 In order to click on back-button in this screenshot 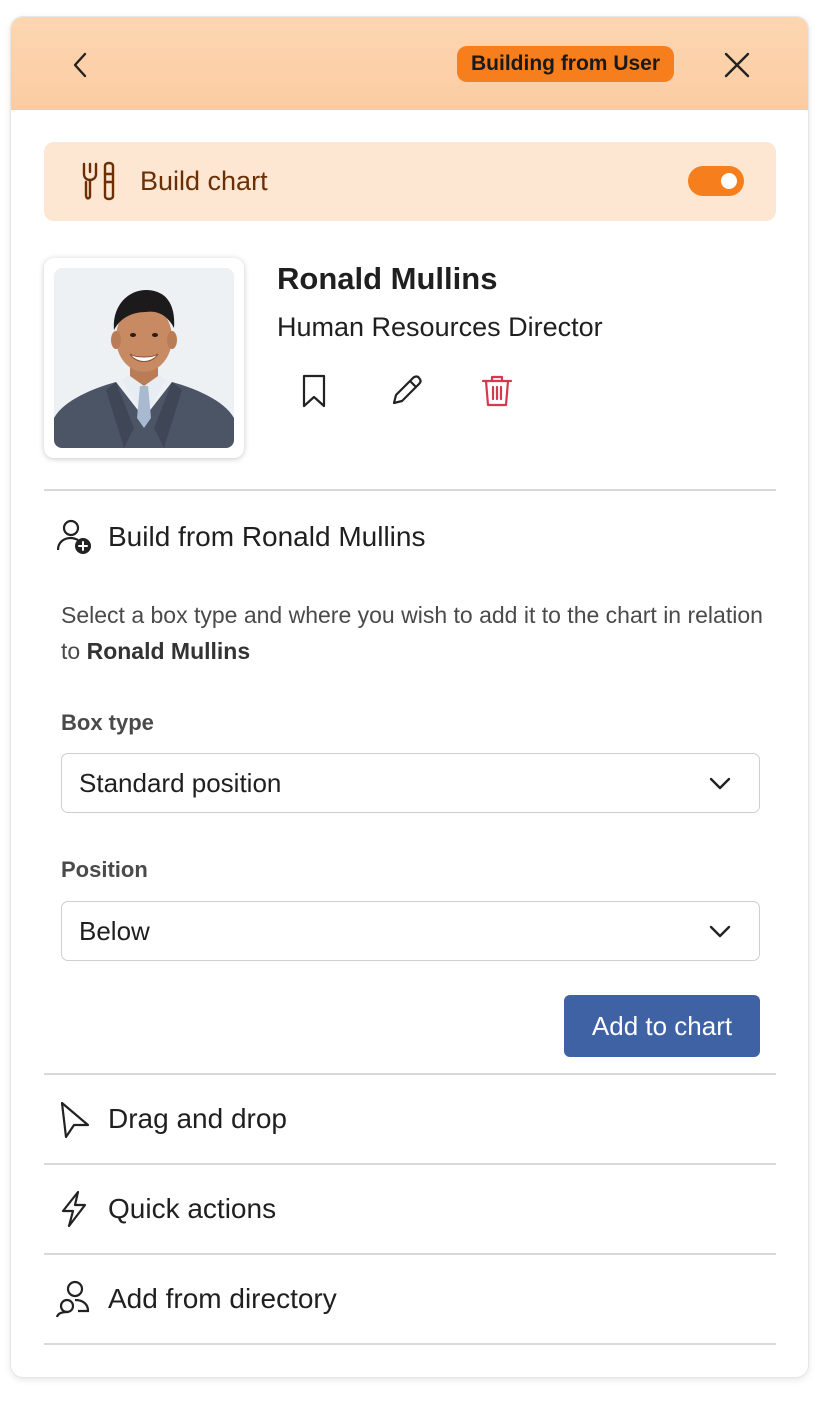, I will do `click(81, 65)`.